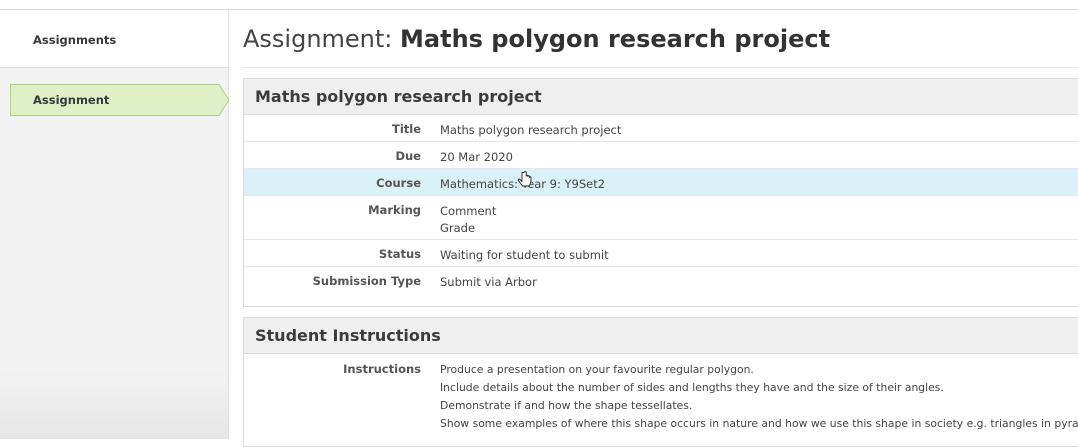 The height and width of the screenshot is (447, 1078). I want to click on detail-row-status: Status Waiting for student to submit, so click(661, 253).